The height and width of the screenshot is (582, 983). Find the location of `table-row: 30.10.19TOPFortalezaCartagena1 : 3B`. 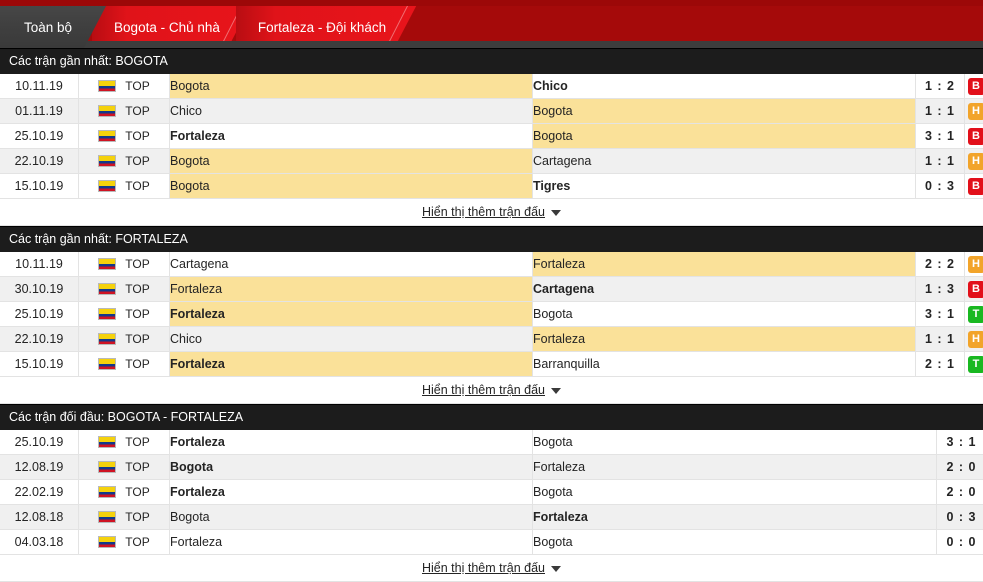

table-row: 30.10.19TOPFortalezaCartagena1 : 3B is located at coordinates (491, 289).